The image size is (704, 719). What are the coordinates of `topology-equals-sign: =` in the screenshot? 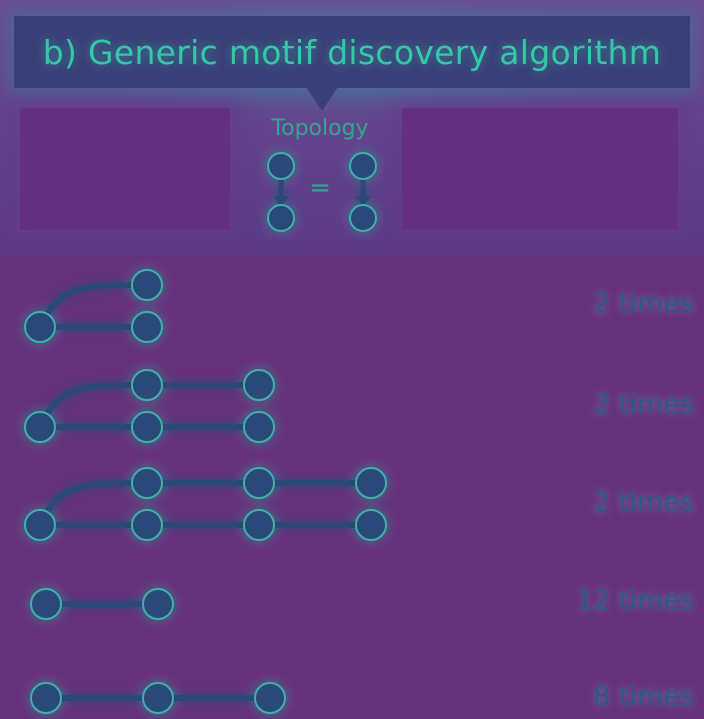 It's located at (320, 188).